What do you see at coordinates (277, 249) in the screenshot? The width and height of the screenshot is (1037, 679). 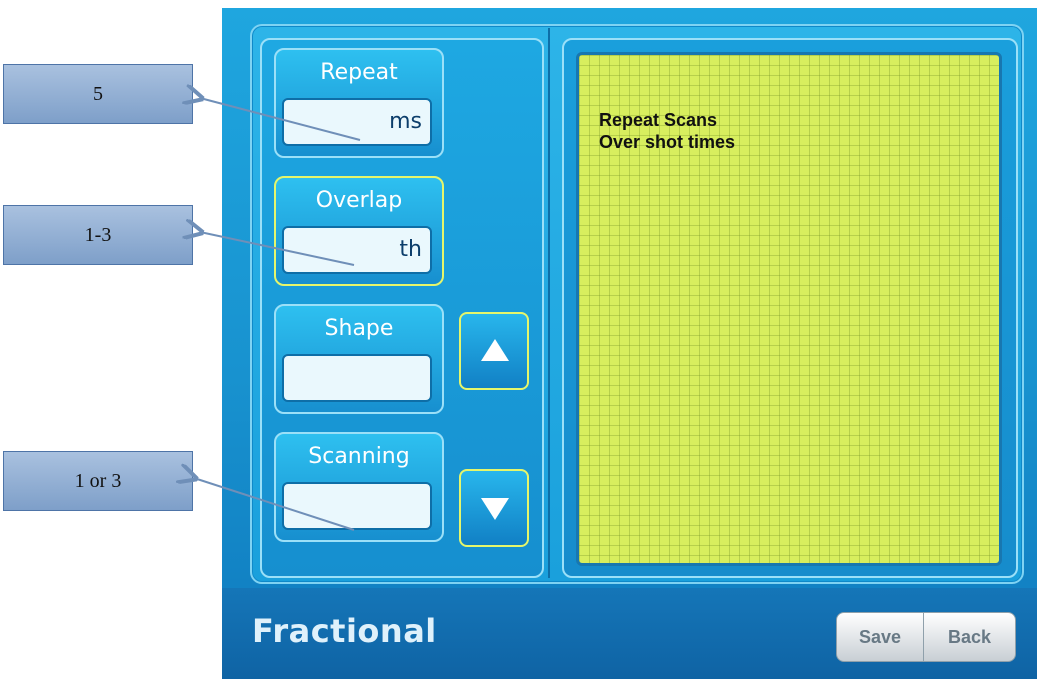 I see `arrow-overlap` at bounding box center [277, 249].